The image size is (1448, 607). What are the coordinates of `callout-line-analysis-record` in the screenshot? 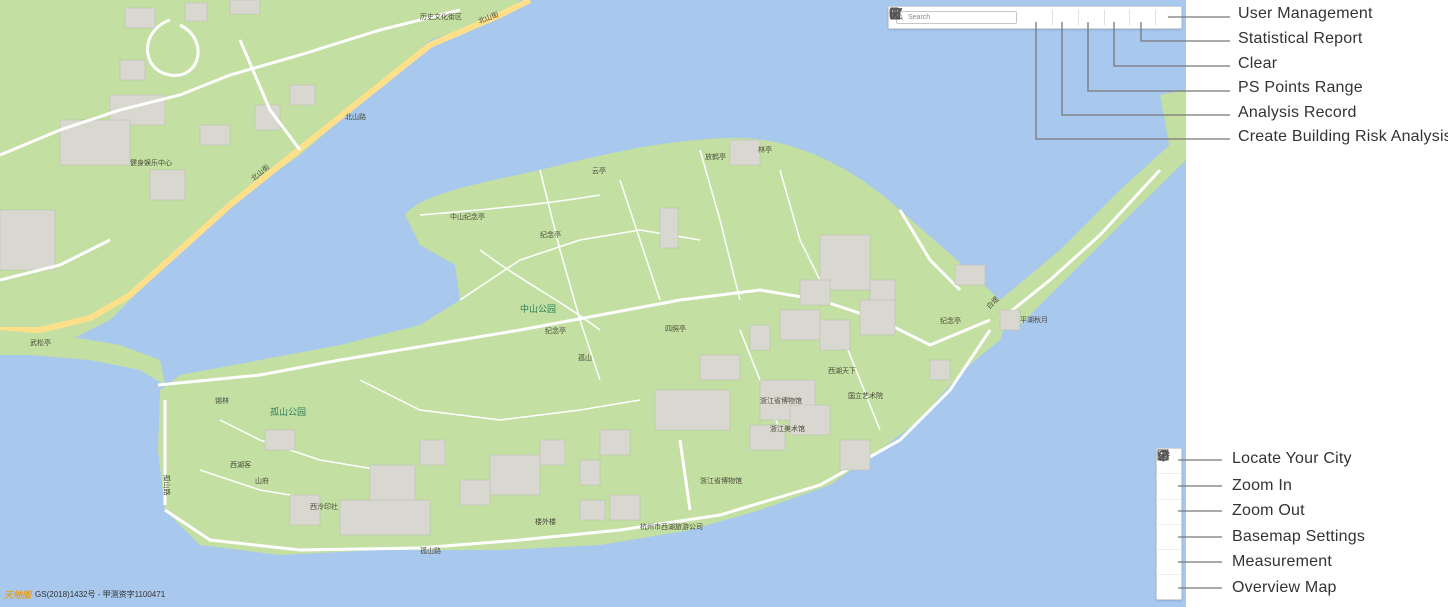 It's located at (1145, 69).